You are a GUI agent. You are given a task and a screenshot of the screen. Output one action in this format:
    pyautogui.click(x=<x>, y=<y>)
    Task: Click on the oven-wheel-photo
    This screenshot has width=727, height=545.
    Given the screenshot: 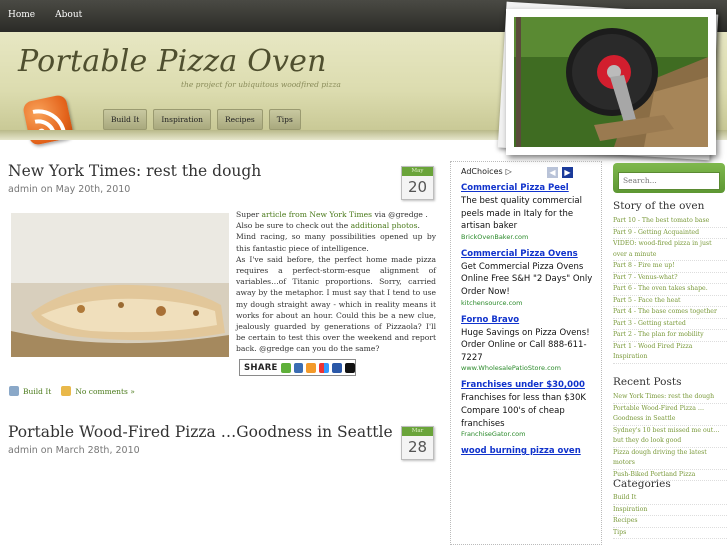 What is the action you would take?
    pyautogui.click(x=611, y=82)
    